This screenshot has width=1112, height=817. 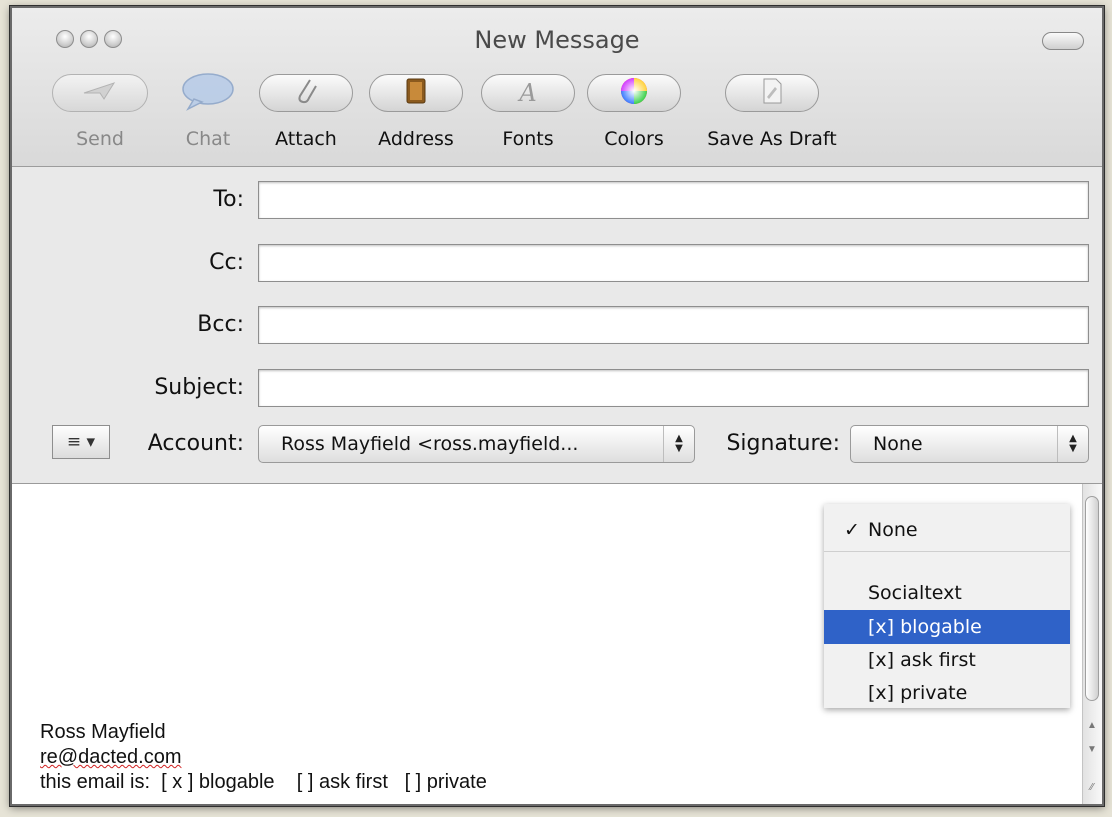 What do you see at coordinates (893, 530) in the screenshot?
I see `menu-item-label: None` at bounding box center [893, 530].